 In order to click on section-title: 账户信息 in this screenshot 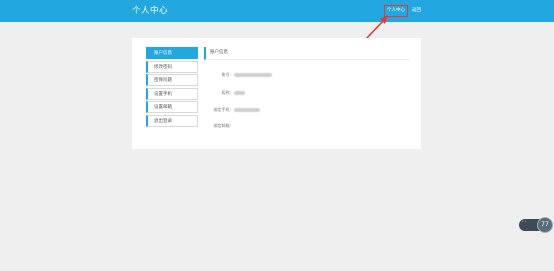, I will do `click(307, 53)`.